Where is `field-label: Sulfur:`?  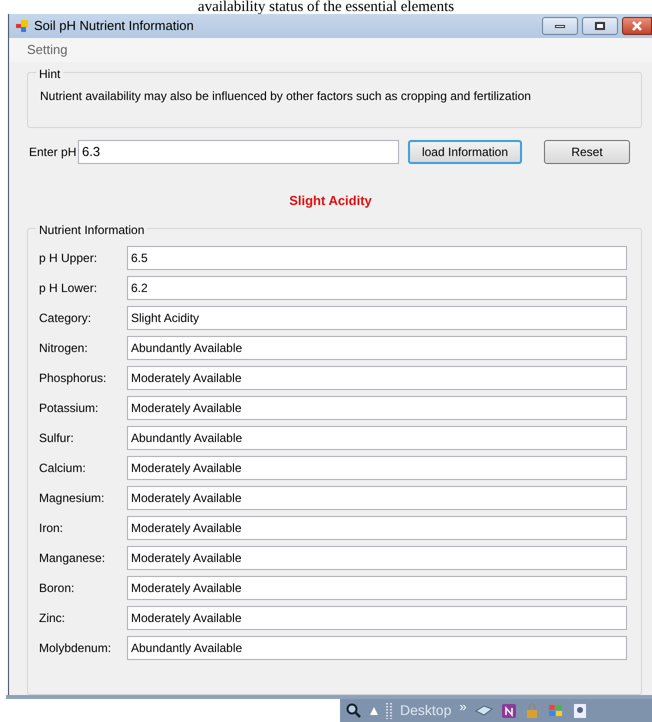
field-label: Sulfur: is located at coordinates (57, 438).